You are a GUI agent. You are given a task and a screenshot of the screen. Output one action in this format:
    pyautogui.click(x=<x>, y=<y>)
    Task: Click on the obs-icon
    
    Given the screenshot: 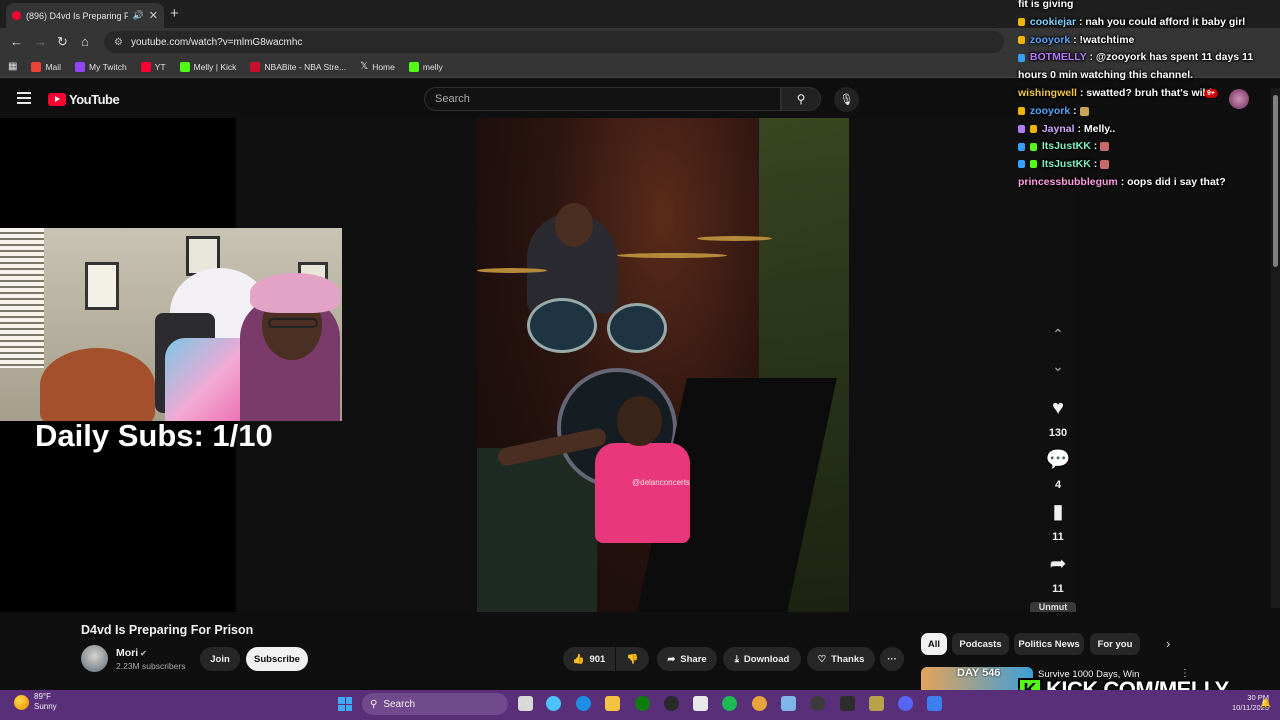 What is the action you would take?
    pyautogui.click(x=847, y=703)
    